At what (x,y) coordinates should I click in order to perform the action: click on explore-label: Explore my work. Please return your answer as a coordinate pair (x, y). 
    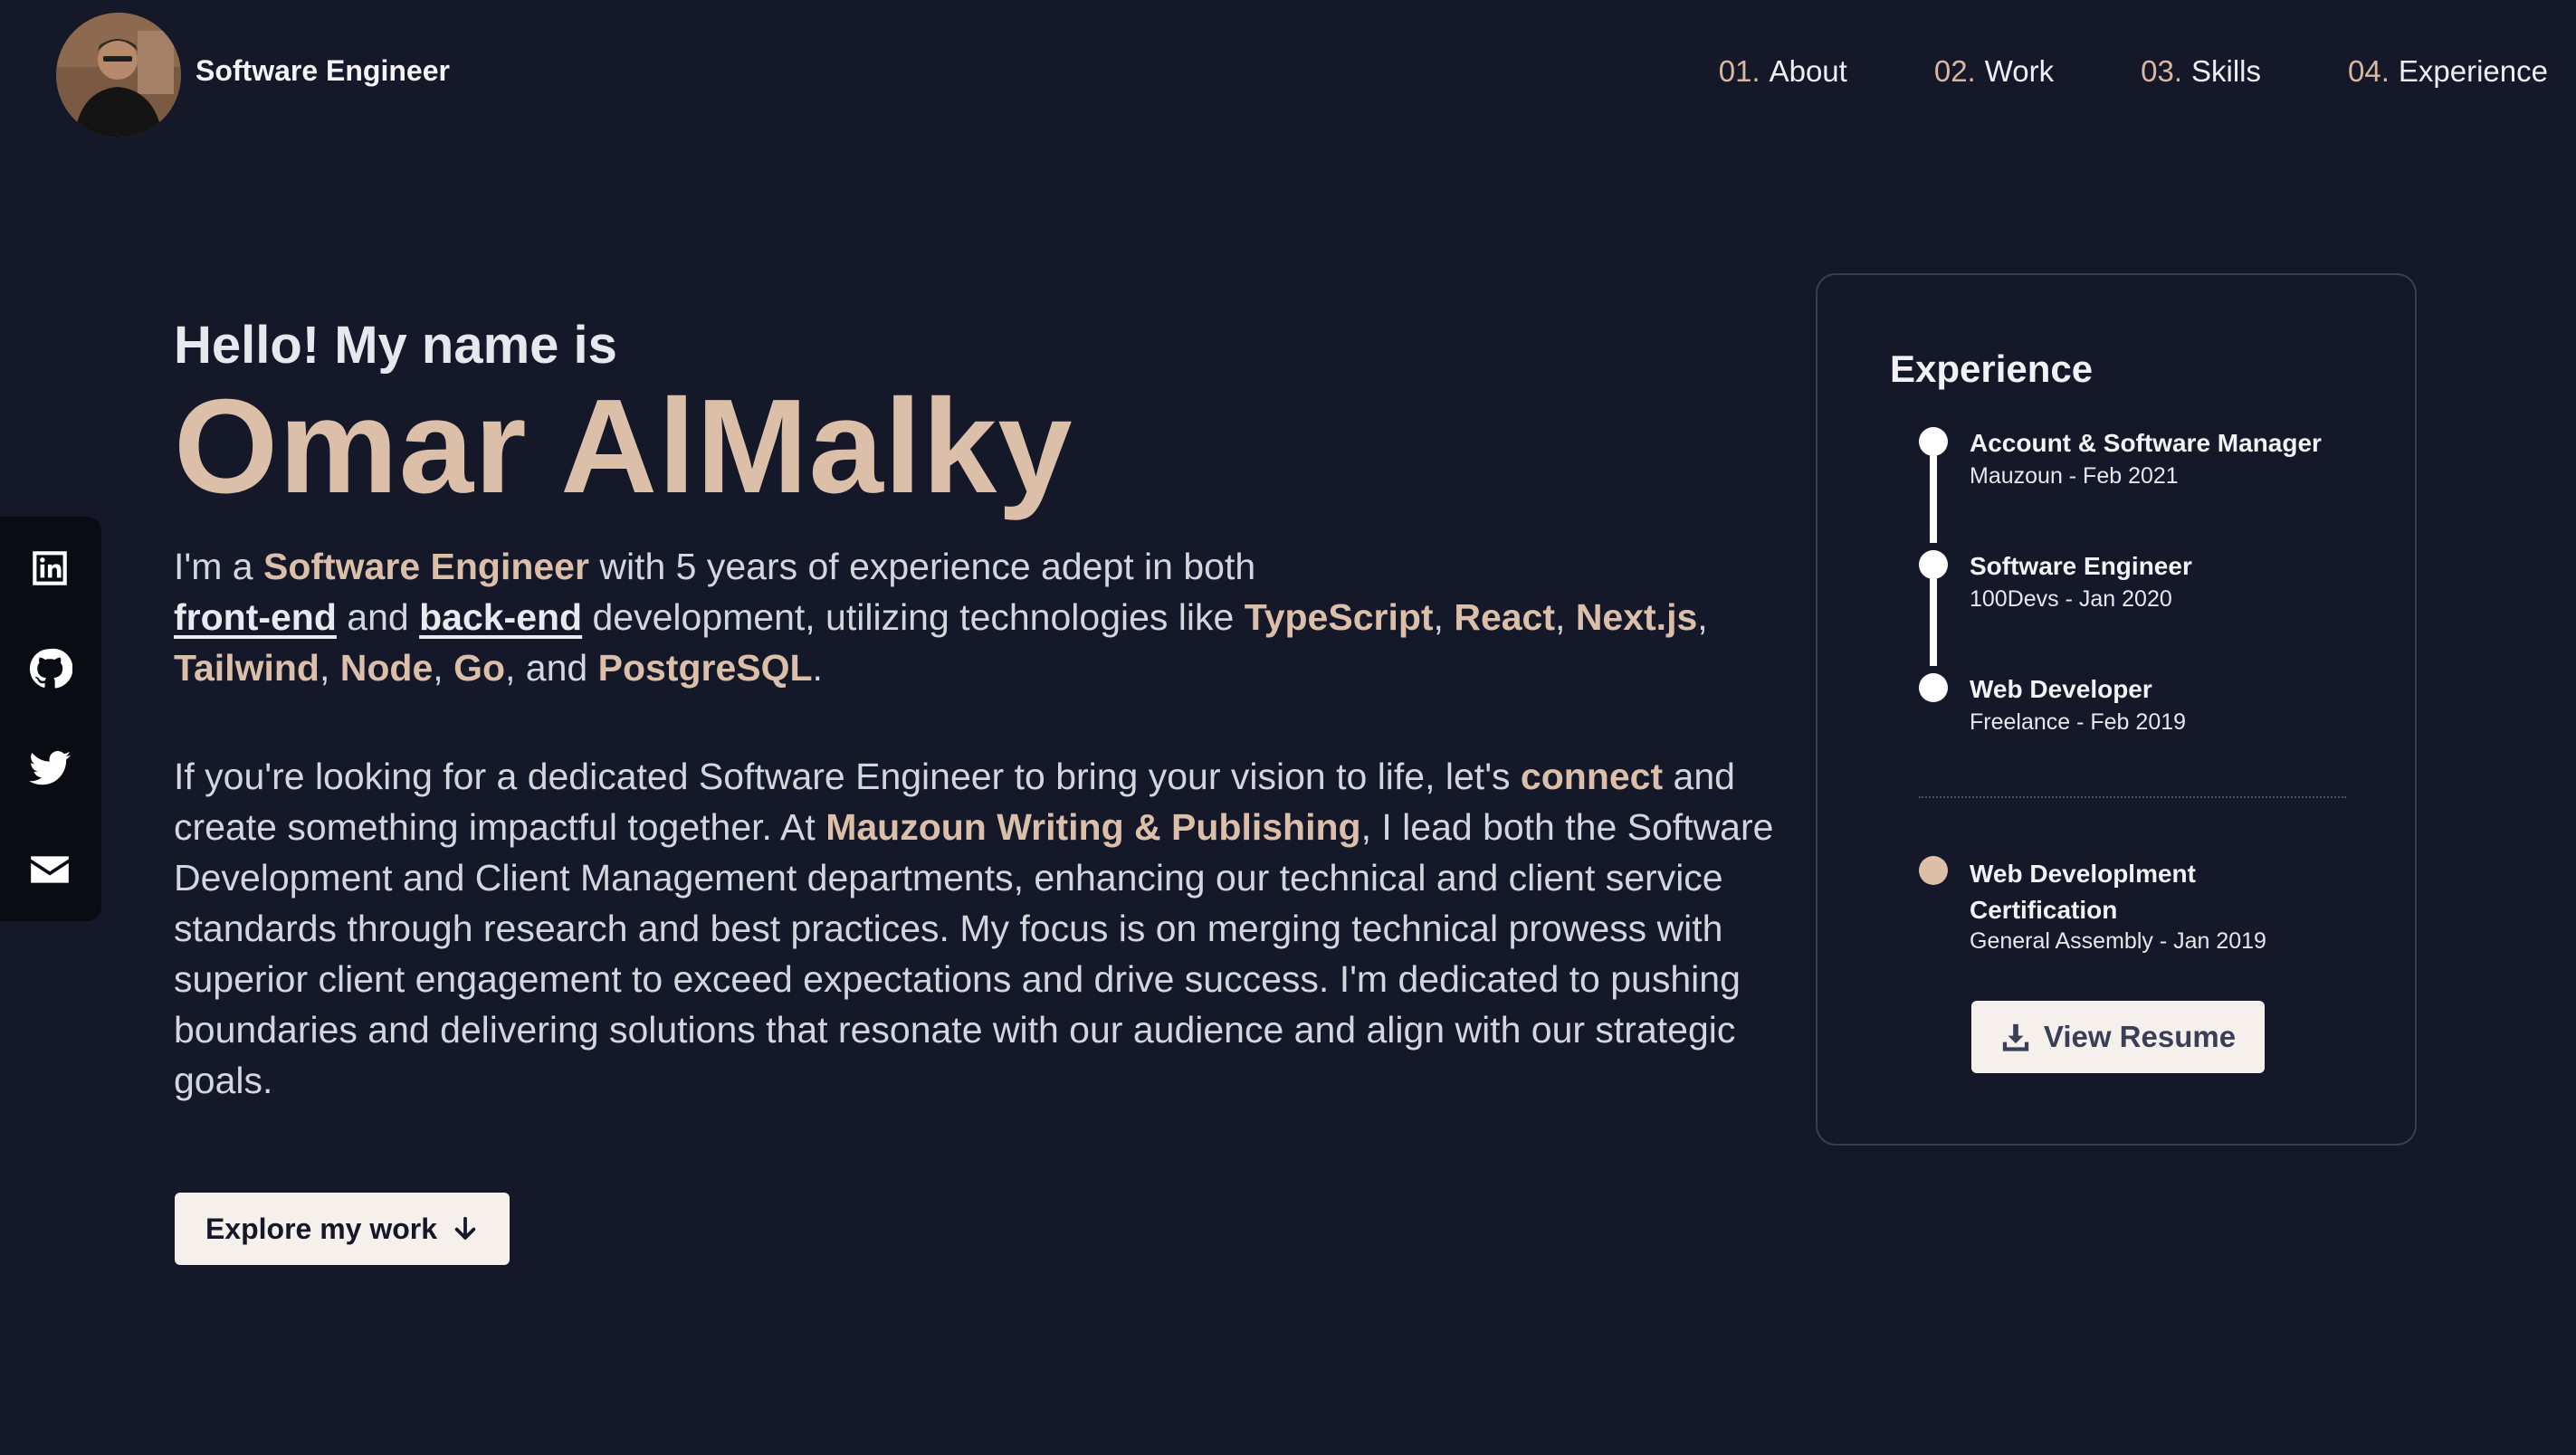
    Looking at the image, I should click on (321, 1229).